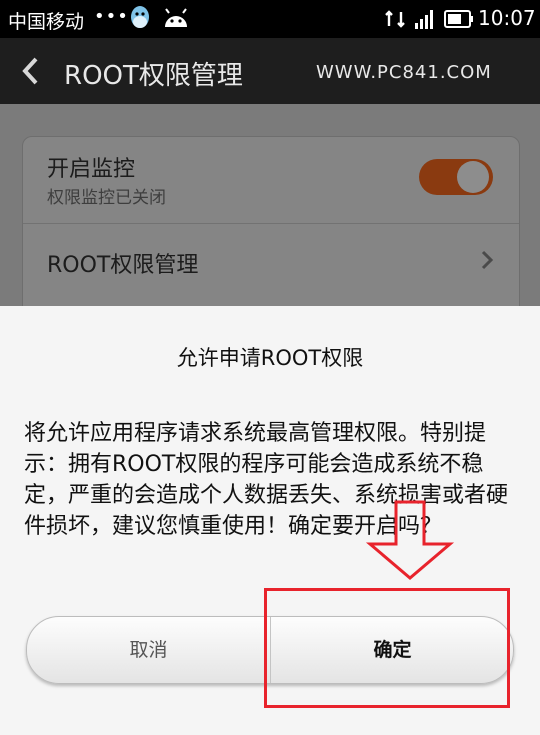 The width and height of the screenshot is (540, 735). Describe the element at coordinates (270, 19) in the screenshot. I see `status-bar: 中国移动 ••• 10:07` at that location.